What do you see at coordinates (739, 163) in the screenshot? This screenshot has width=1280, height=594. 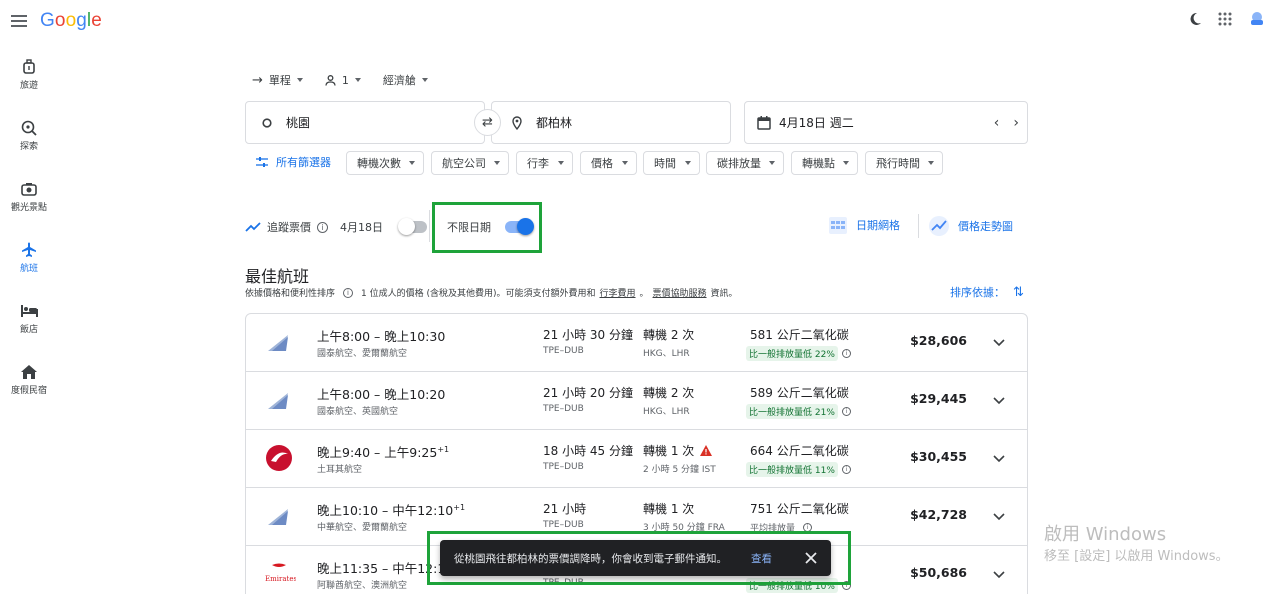 I see `chip-label: 碳排放量` at bounding box center [739, 163].